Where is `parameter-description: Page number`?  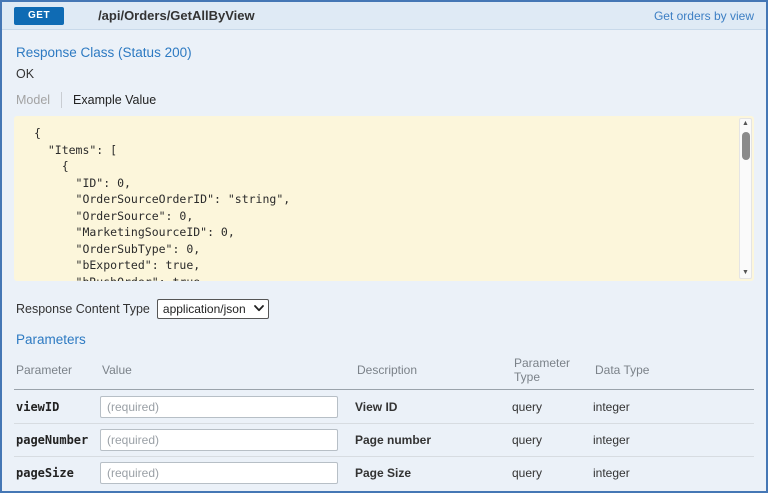 parameter-description: Page number is located at coordinates (393, 440).